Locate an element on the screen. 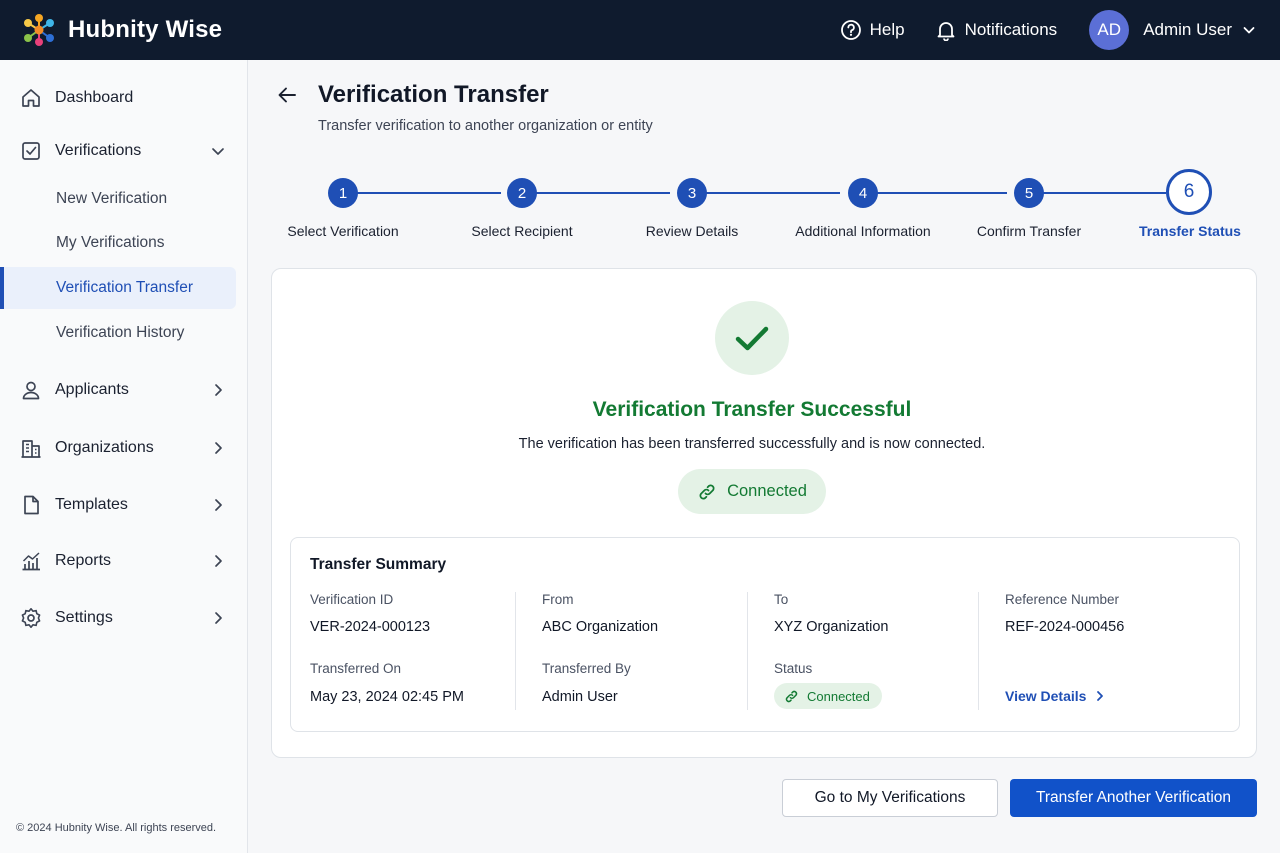  step-6-label: Transfer Status is located at coordinates (1190, 231).